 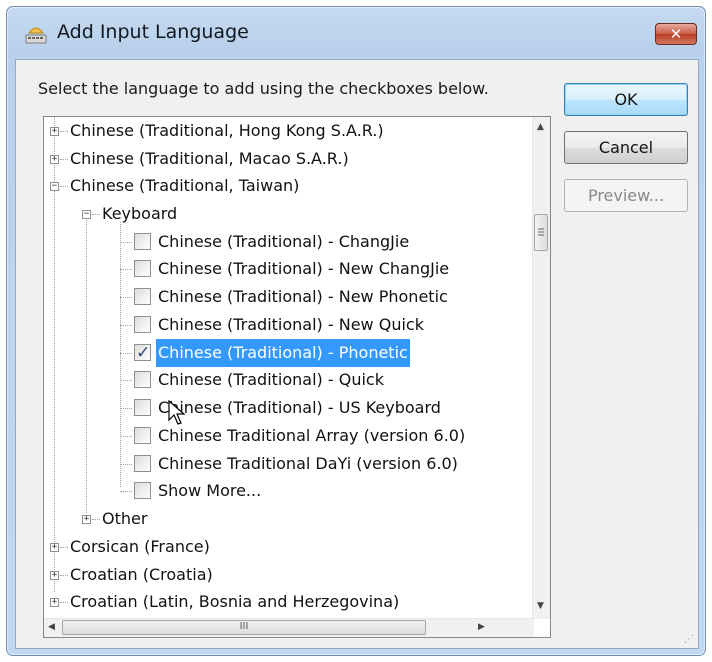 I want to click on tree-item-label: Other, so click(x=125, y=518).